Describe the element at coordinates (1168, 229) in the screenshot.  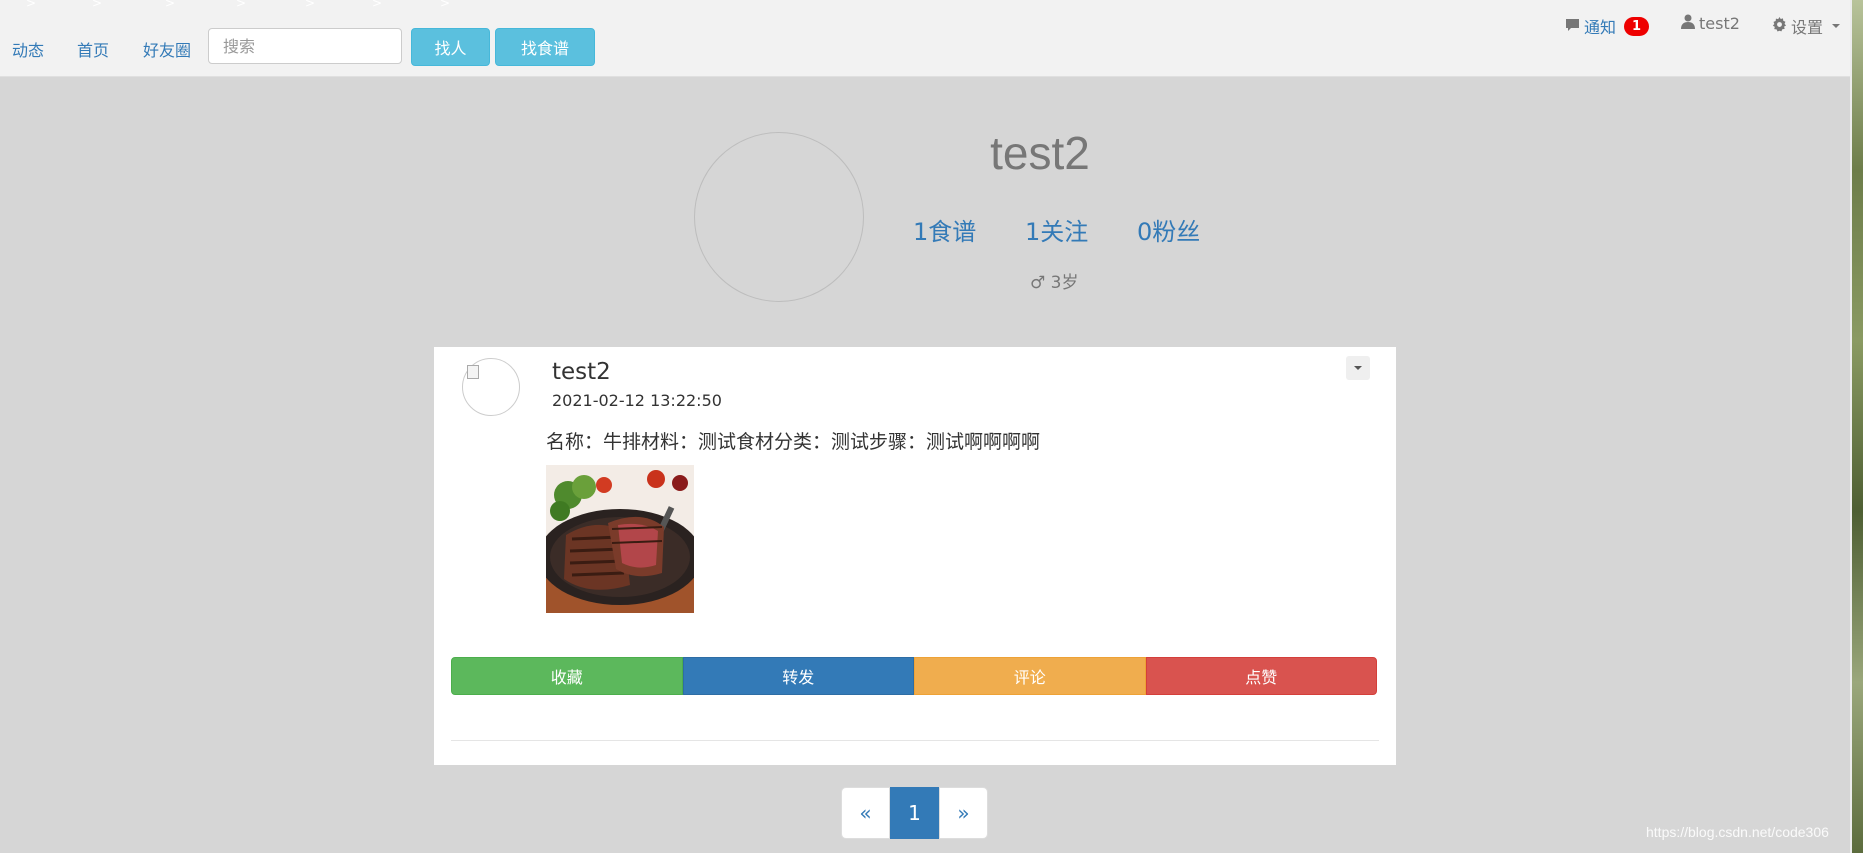
I see `stat-followers: 0粉丝` at that location.